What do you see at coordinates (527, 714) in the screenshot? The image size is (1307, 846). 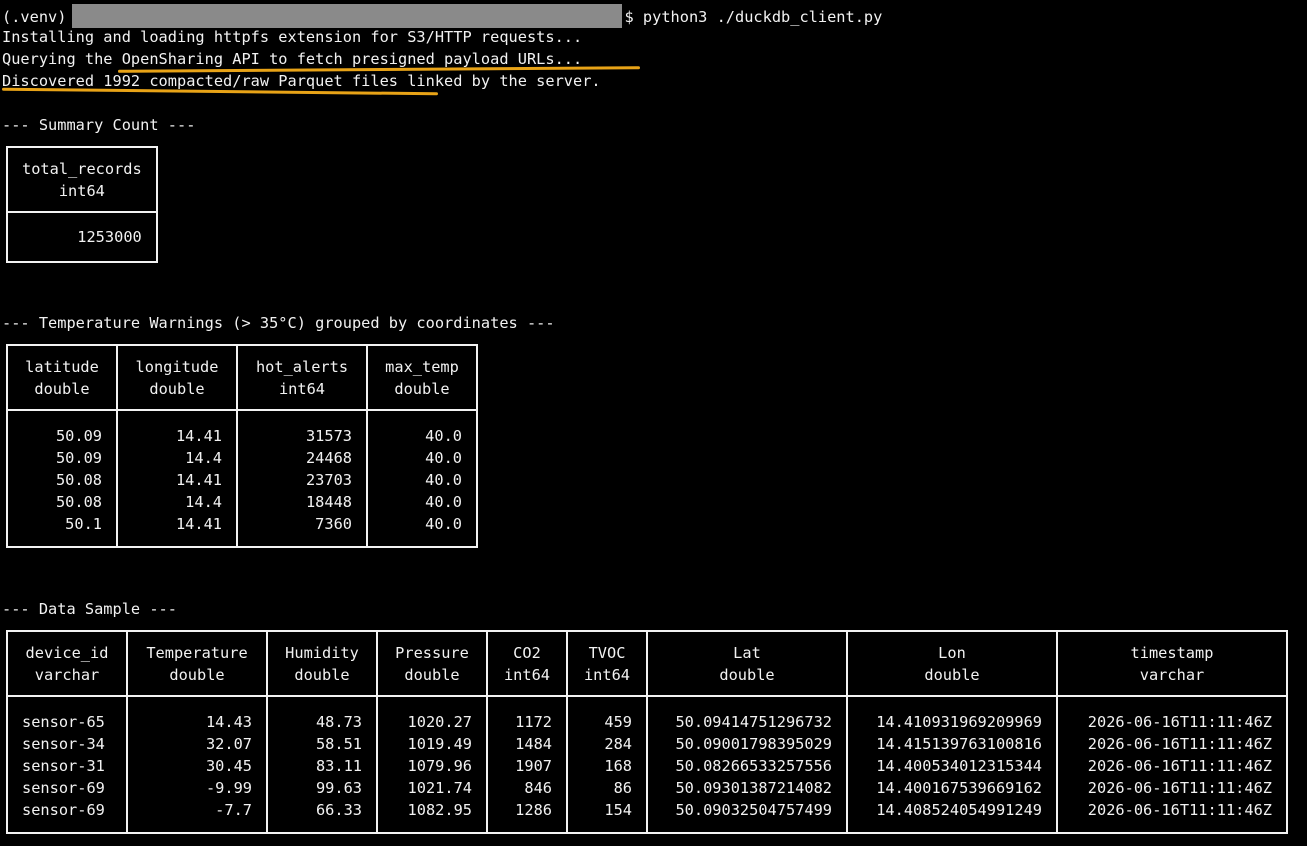 I see `table-cell: 1172` at bounding box center [527, 714].